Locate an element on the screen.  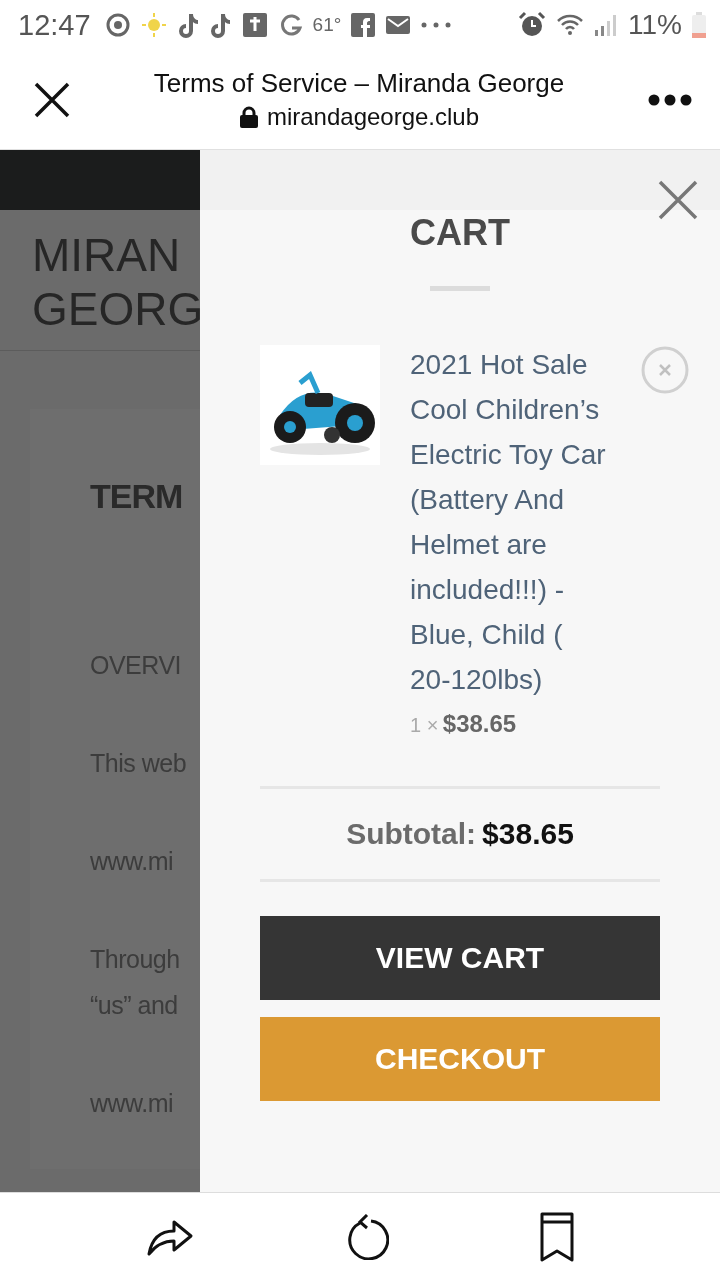
checkout-button: CHECKOUT is located at coordinates (460, 1059).